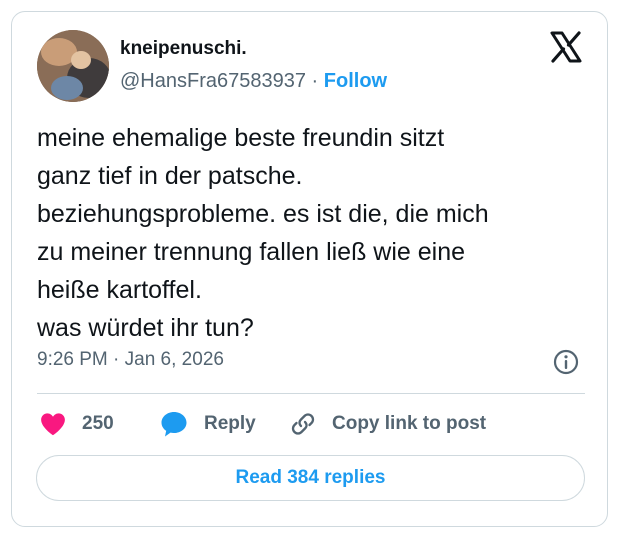 The image size is (620, 538). Describe the element at coordinates (213, 81) in the screenshot. I see `author-handle: @HansFra67583937` at that location.